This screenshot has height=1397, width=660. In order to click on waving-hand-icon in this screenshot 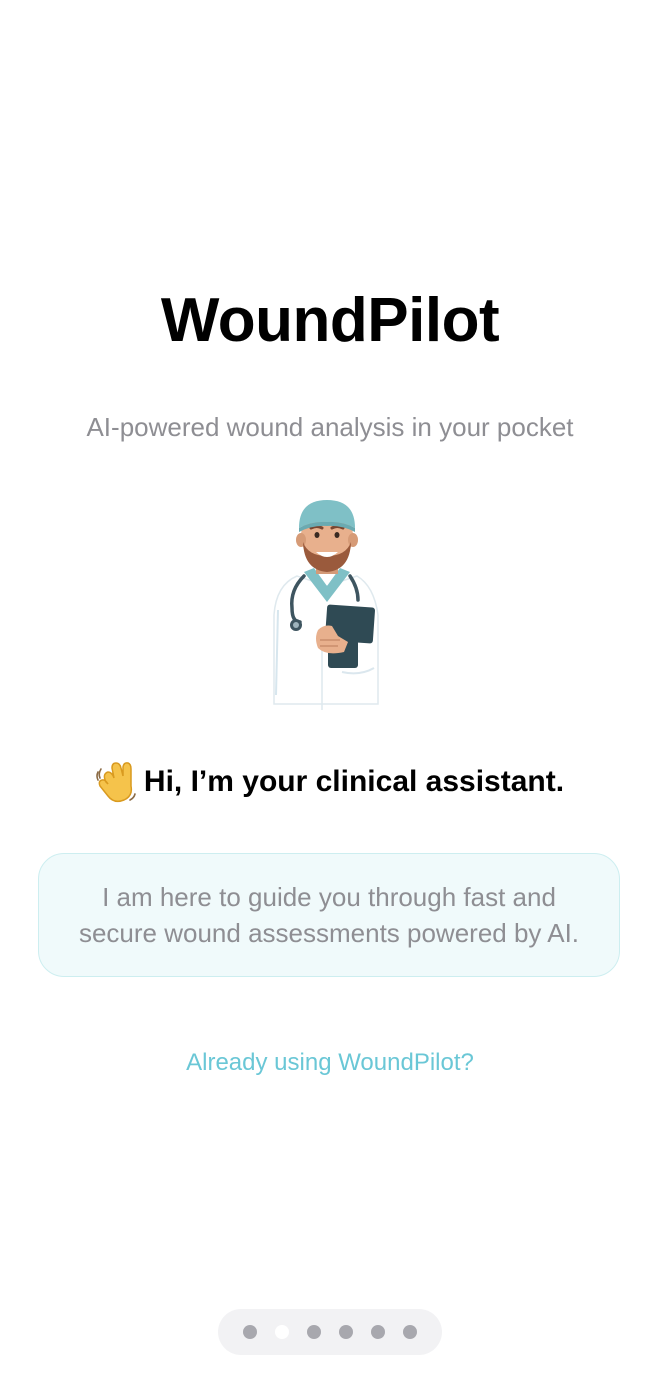, I will do `click(116, 782)`.